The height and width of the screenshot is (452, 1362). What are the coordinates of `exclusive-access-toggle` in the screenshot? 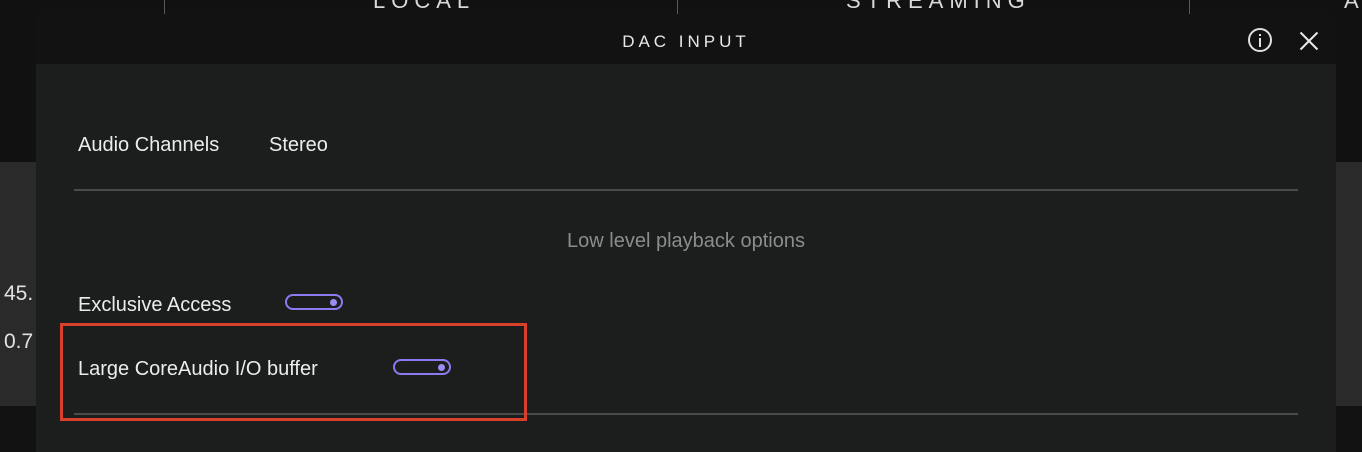 It's located at (314, 302).